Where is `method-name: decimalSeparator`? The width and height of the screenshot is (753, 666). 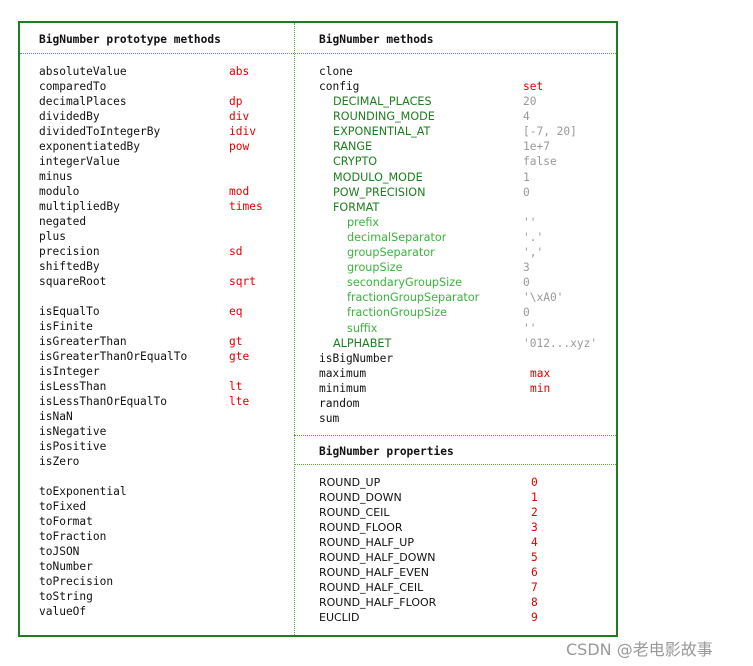
method-name: decimalSeparator is located at coordinates (397, 237).